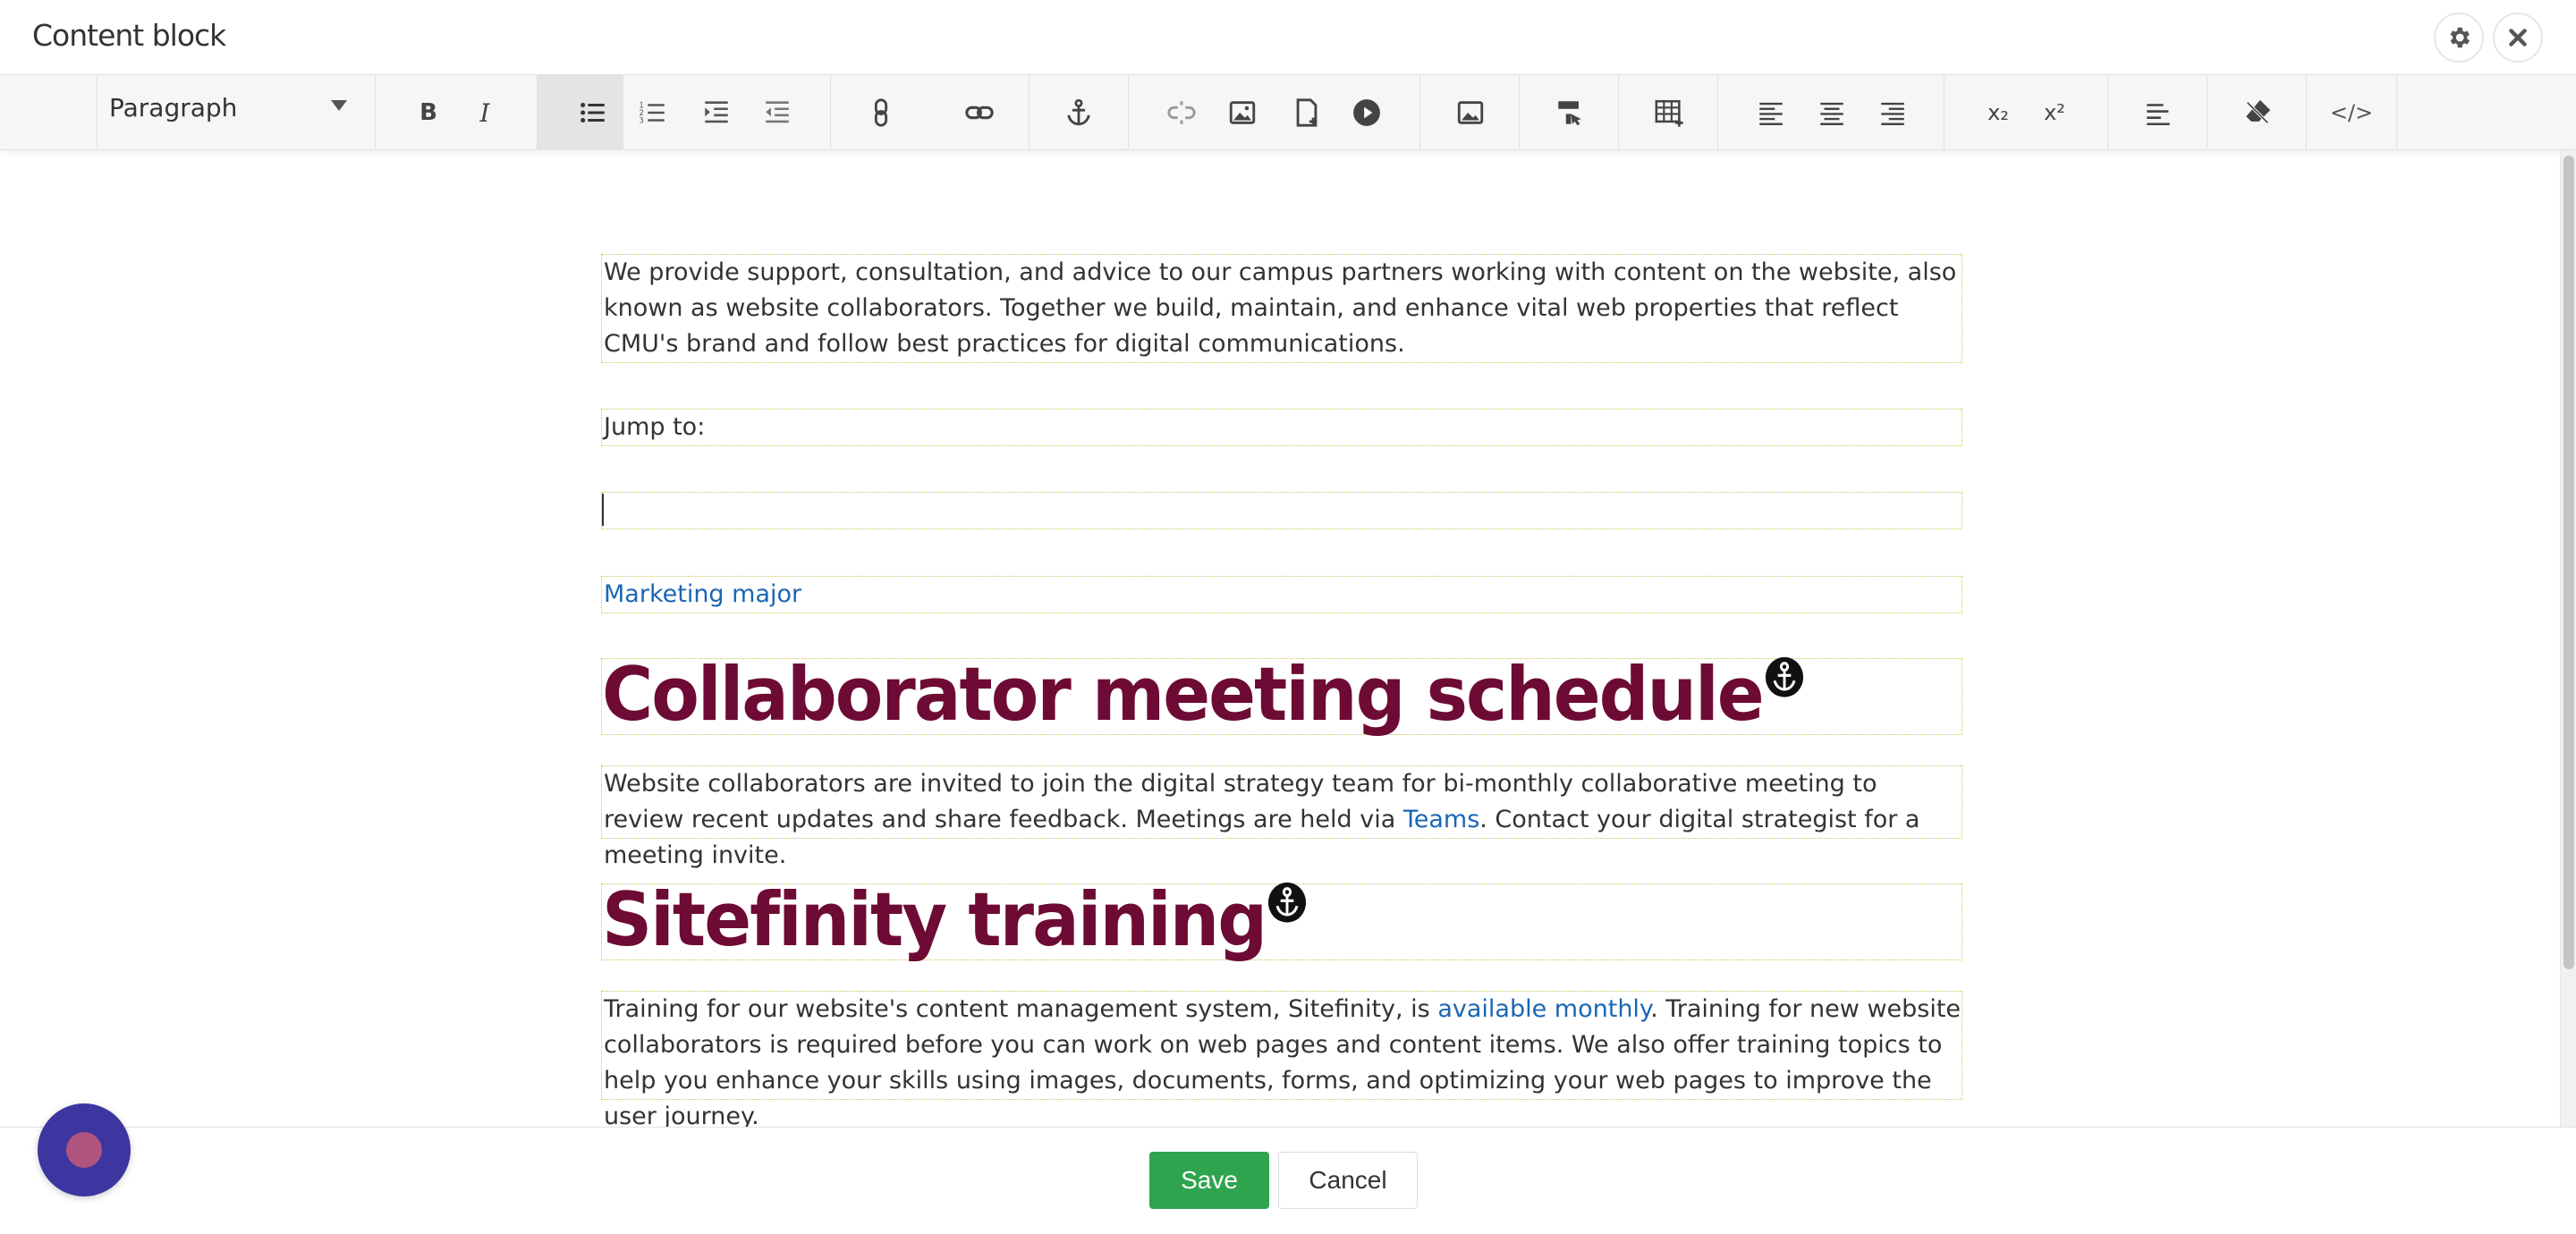 The height and width of the screenshot is (1234, 2576). I want to click on insert-video-button, so click(1367, 113).